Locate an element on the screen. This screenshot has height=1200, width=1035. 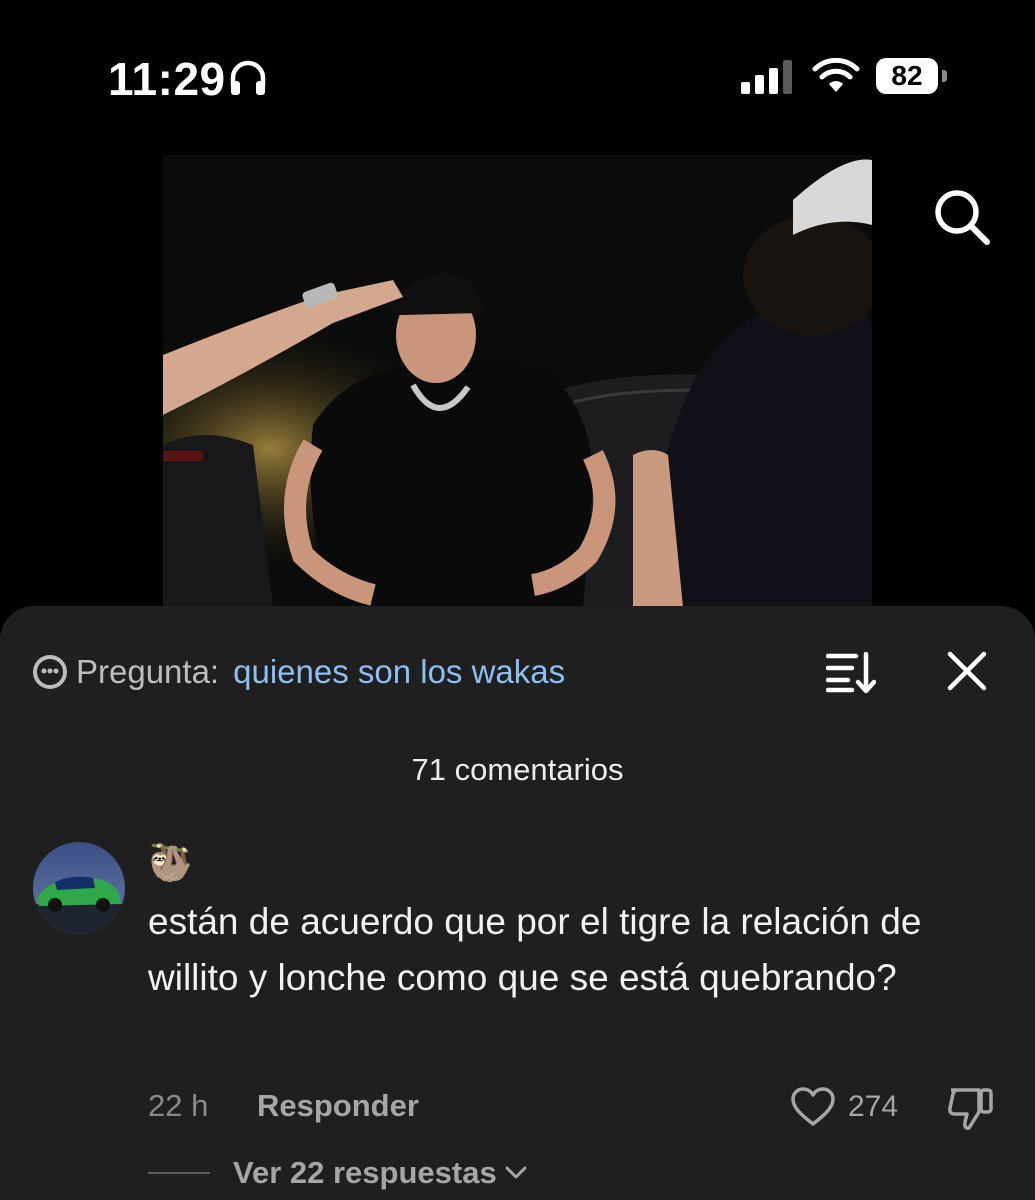
battery-cap is located at coordinates (944, 76).